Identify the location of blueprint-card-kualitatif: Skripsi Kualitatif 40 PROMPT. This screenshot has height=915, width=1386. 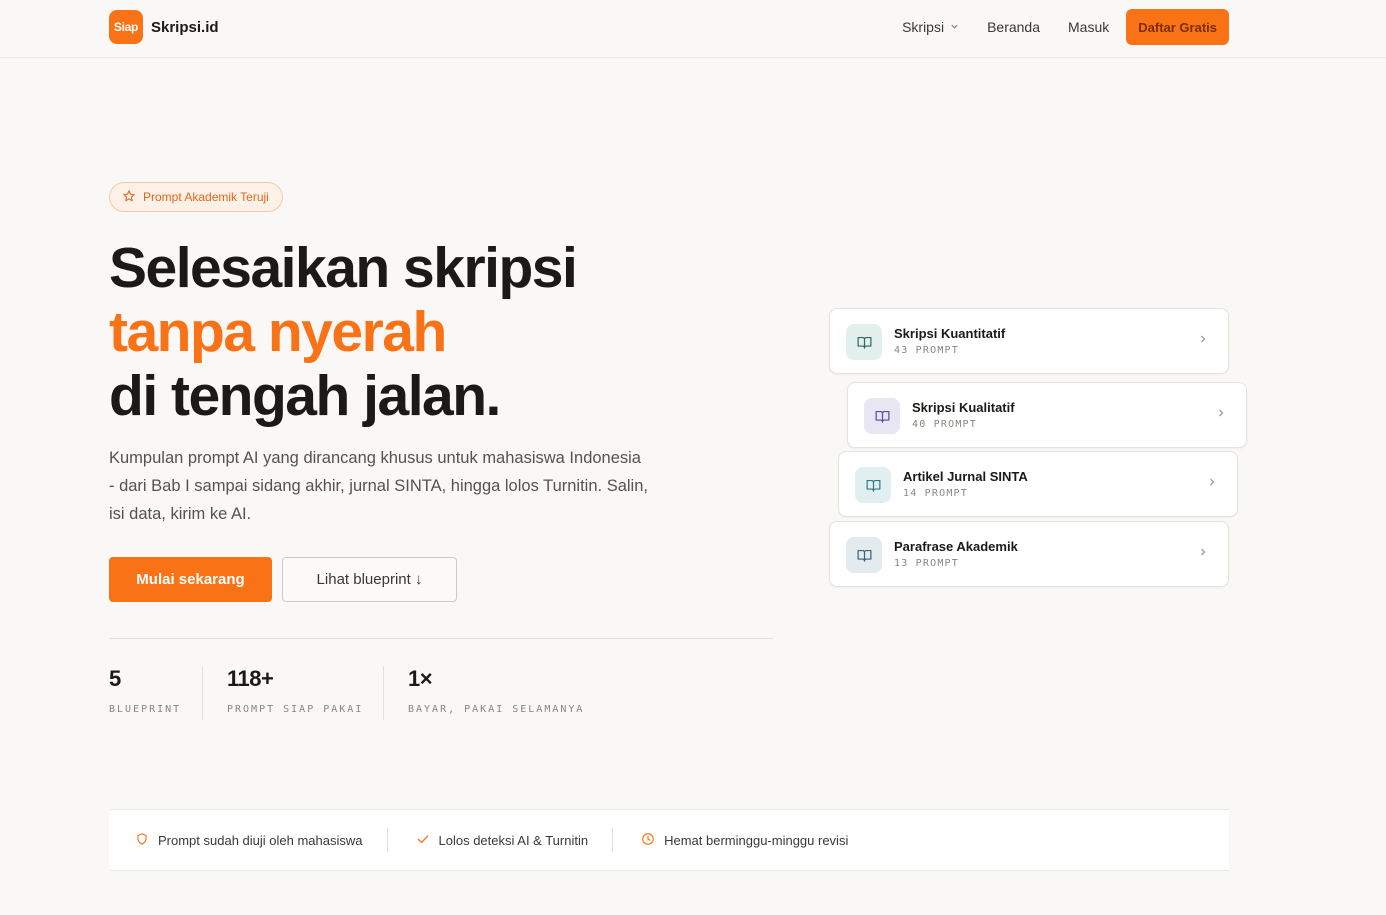
(1047, 415).